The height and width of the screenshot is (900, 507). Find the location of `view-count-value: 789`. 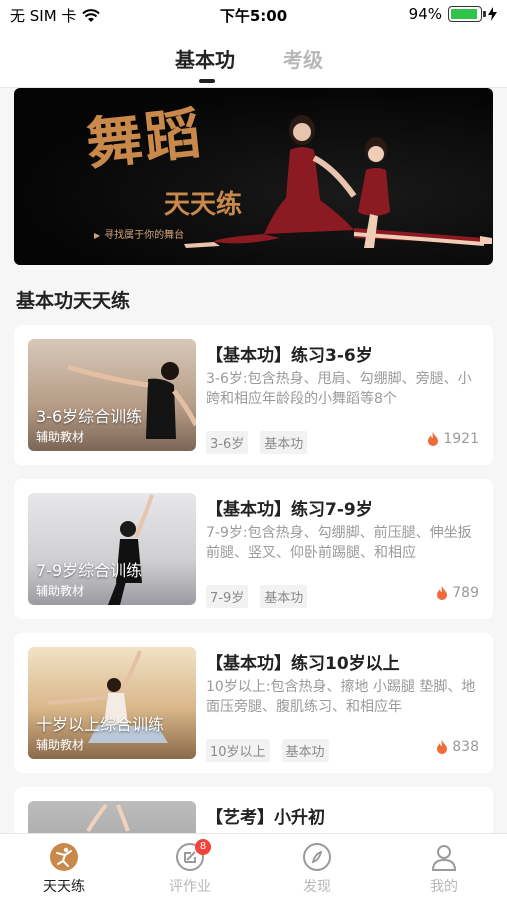

view-count-value: 789 is located at coordinates (465, 593).